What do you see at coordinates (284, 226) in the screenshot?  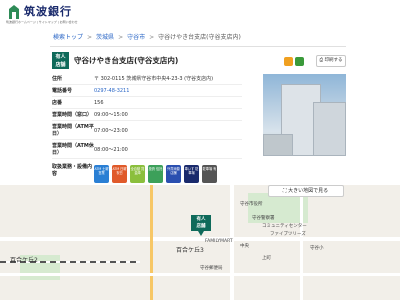 I see `map-label: コミュニティセンター` at bounding box center [284, 226].